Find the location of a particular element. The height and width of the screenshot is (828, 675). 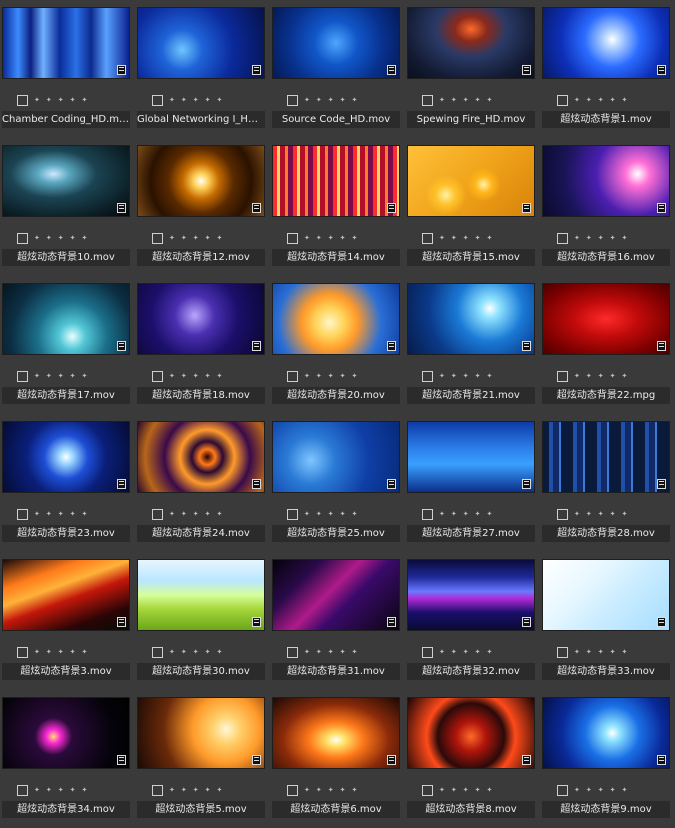

file-name-label: Source Code_HD.mov is located at coordinates (336, 119).